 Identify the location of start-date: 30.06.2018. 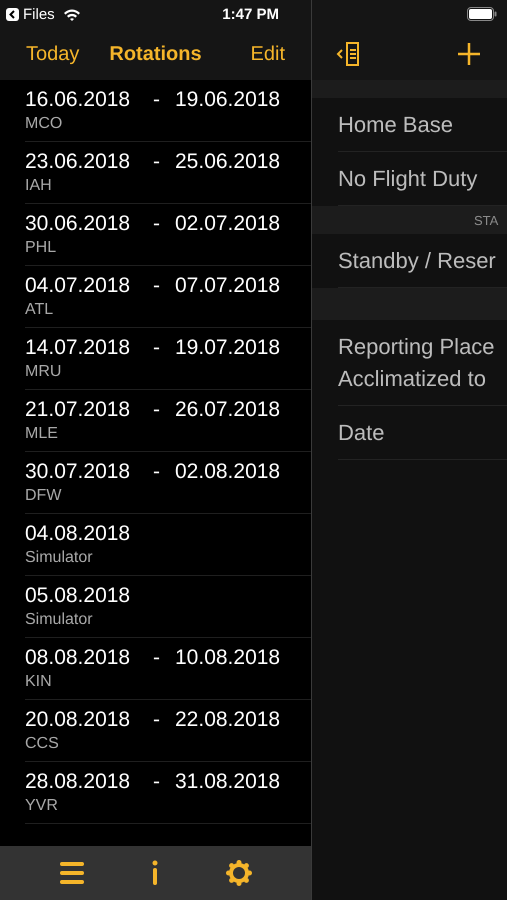
(78, 224).